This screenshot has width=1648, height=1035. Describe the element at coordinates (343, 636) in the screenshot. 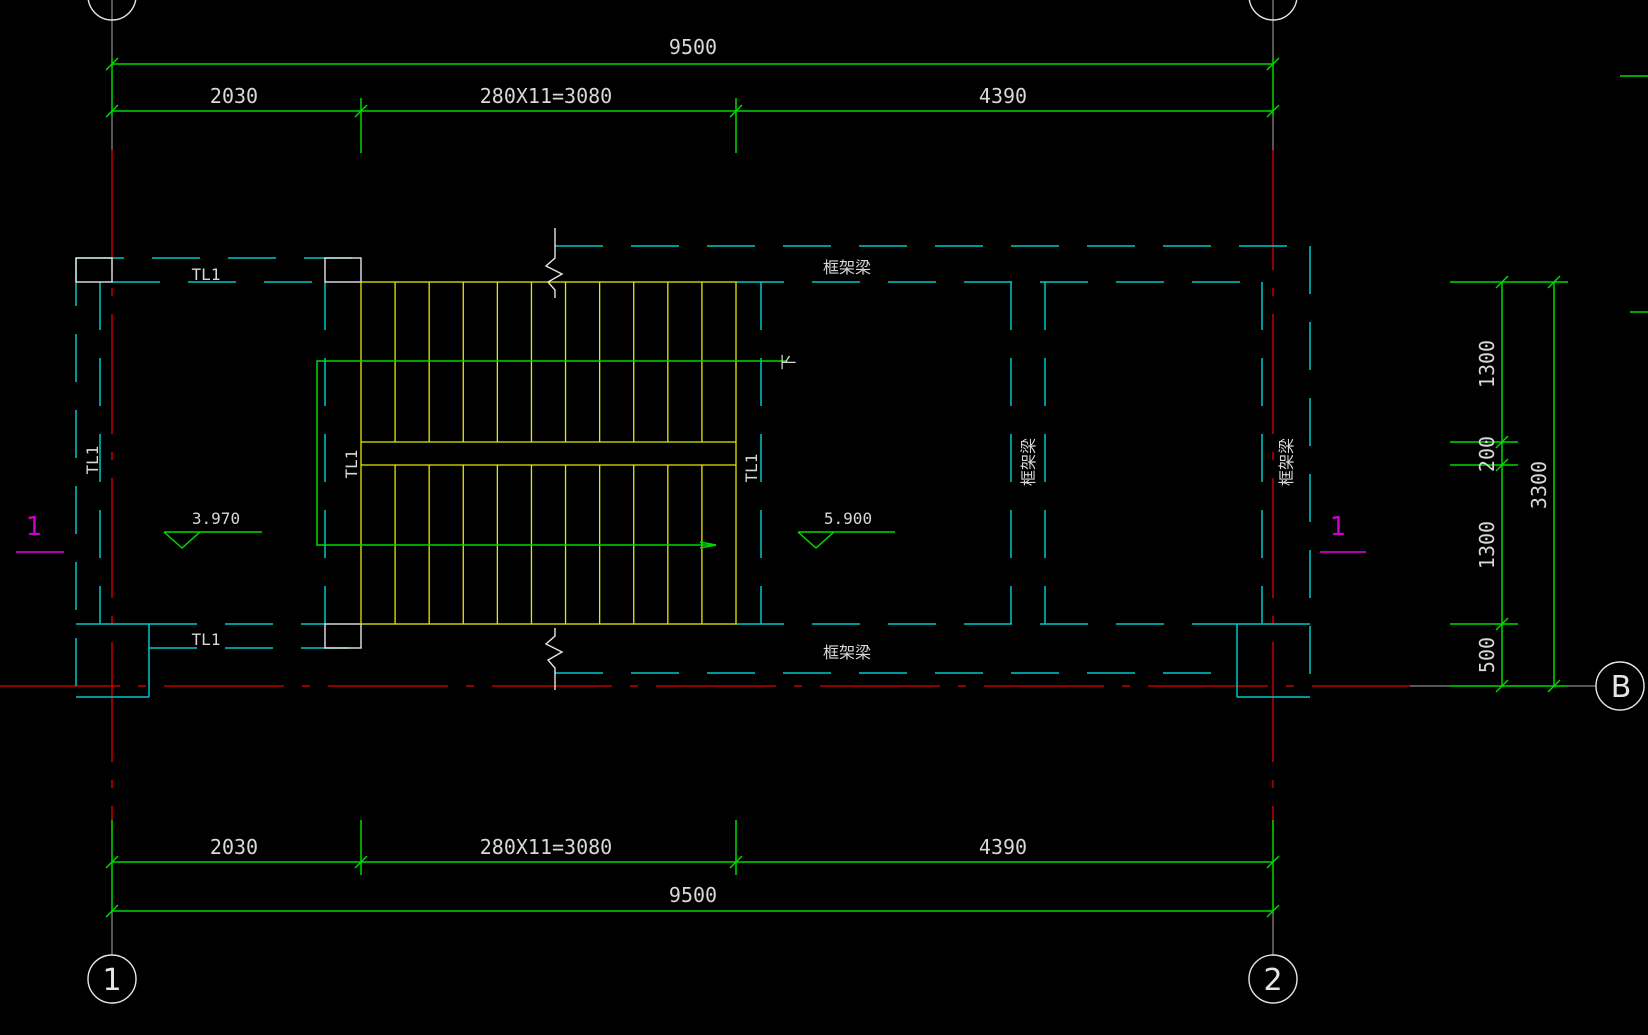

I see `column-bottom-mid` at that location.